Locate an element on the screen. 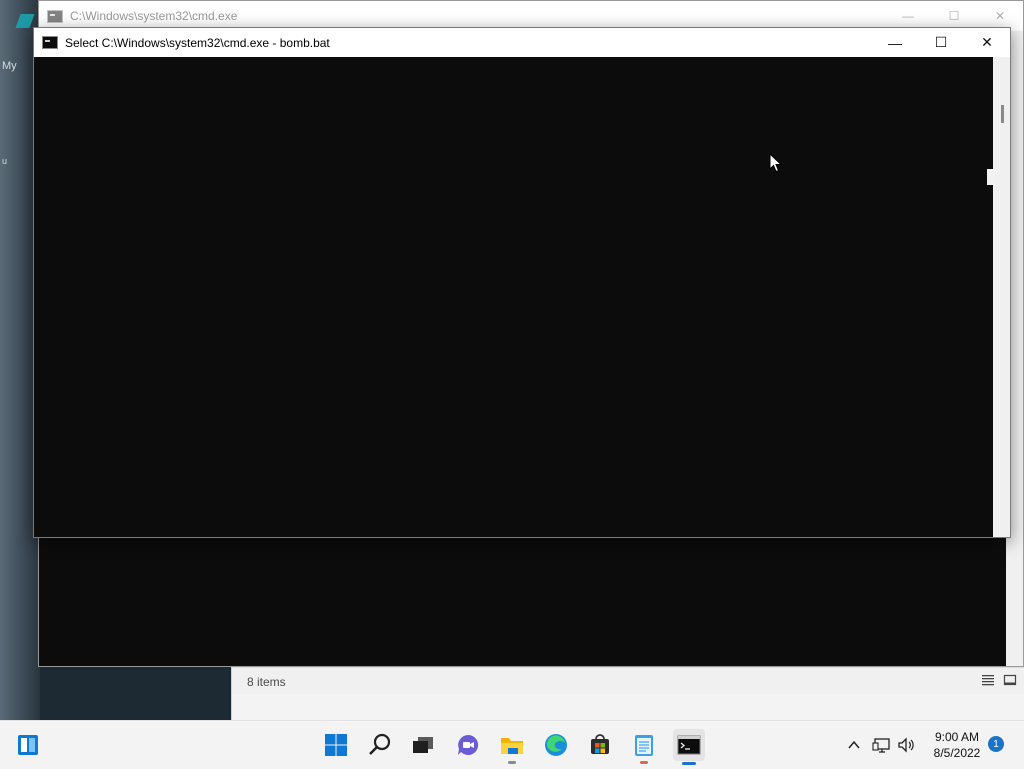 The width and height of the screenshot is (1024, 769). notepad-icon is located at coordinates (644, 745).